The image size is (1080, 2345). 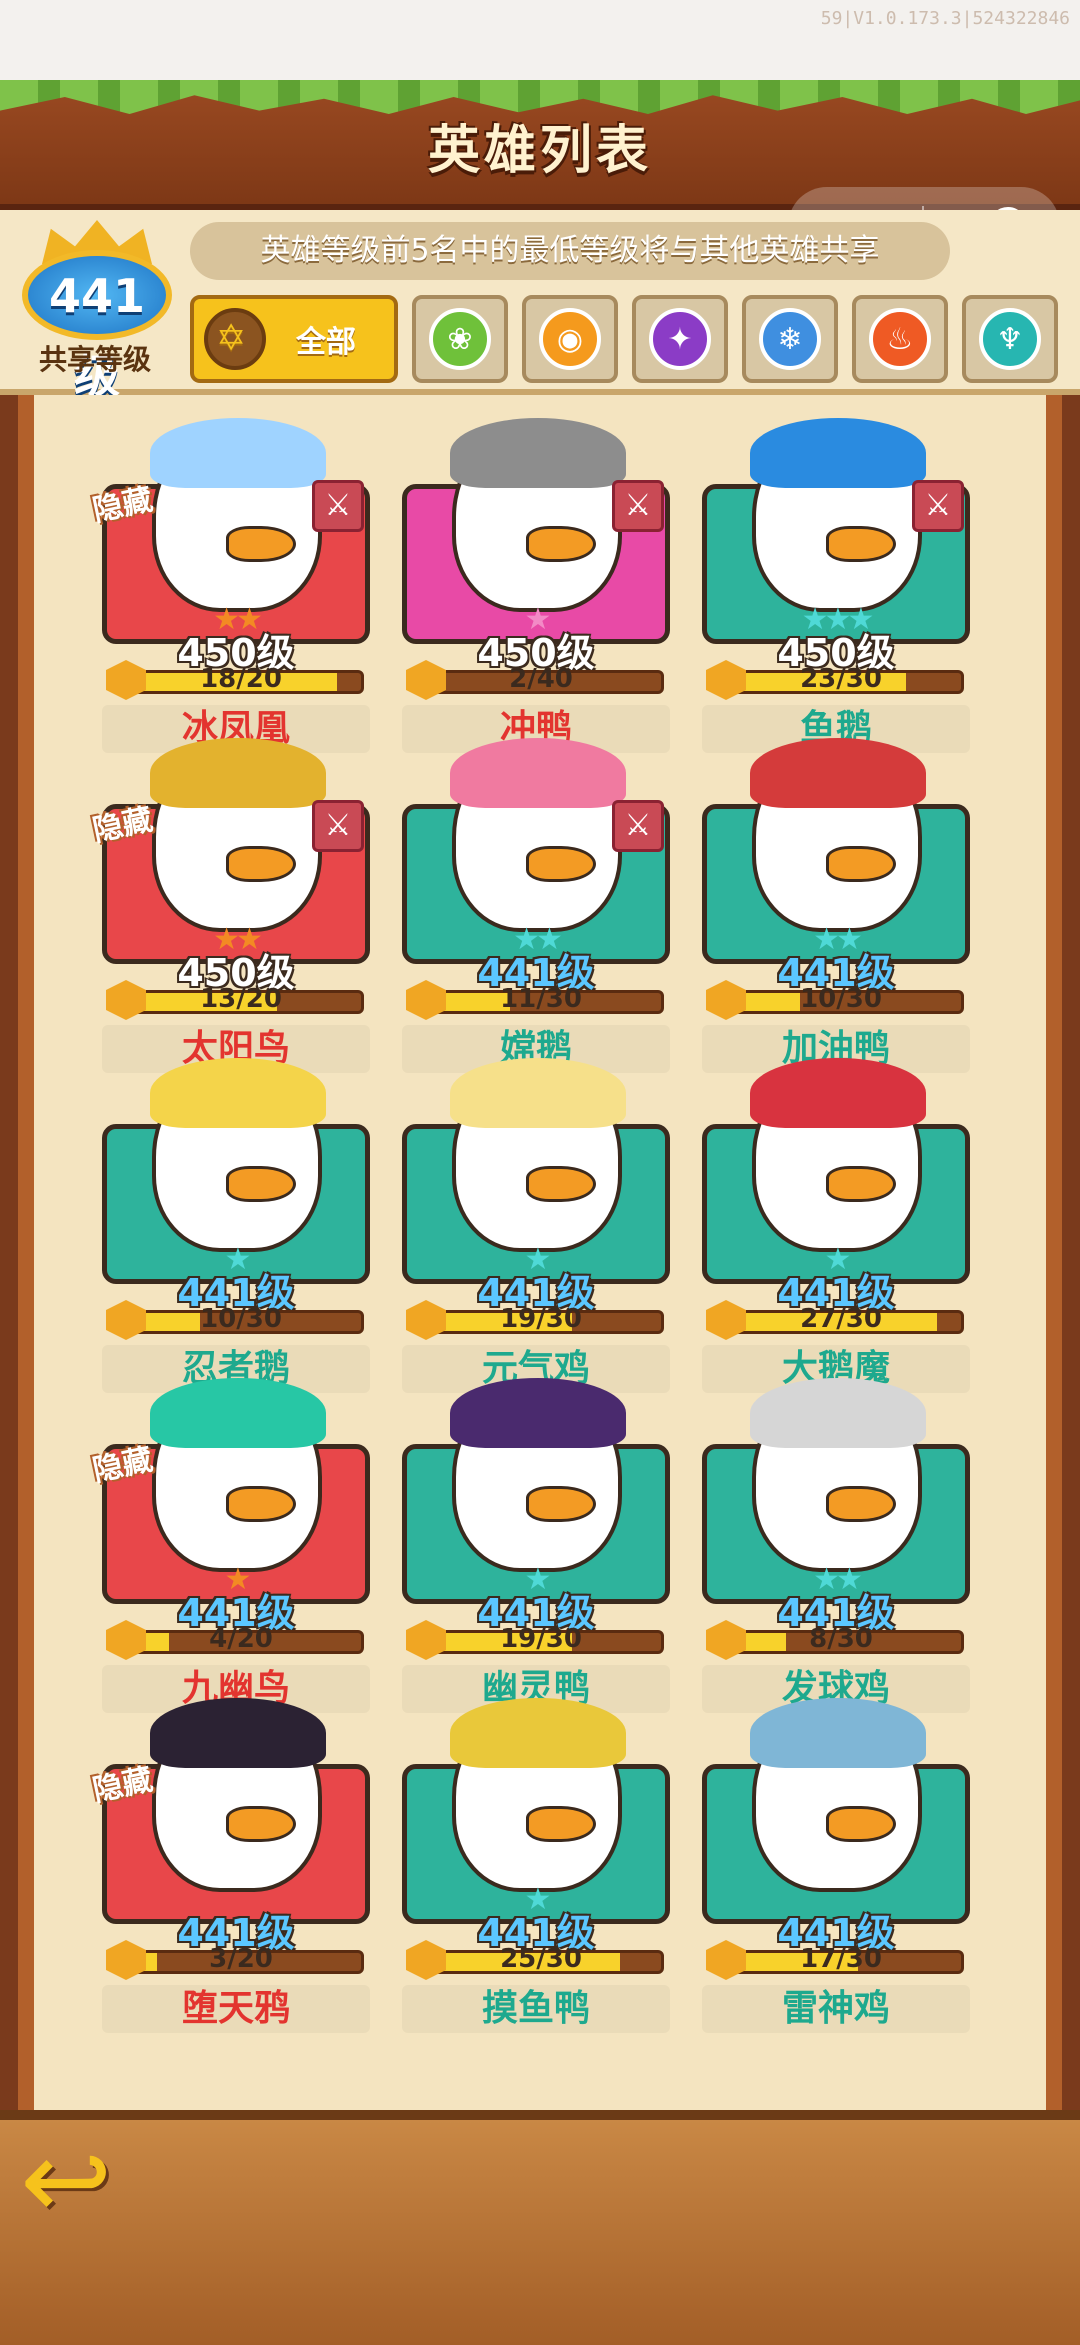 I want to click on hero-card: 隐藏 441级 3/20 堕天鸦, so click(x=230, y=1865).